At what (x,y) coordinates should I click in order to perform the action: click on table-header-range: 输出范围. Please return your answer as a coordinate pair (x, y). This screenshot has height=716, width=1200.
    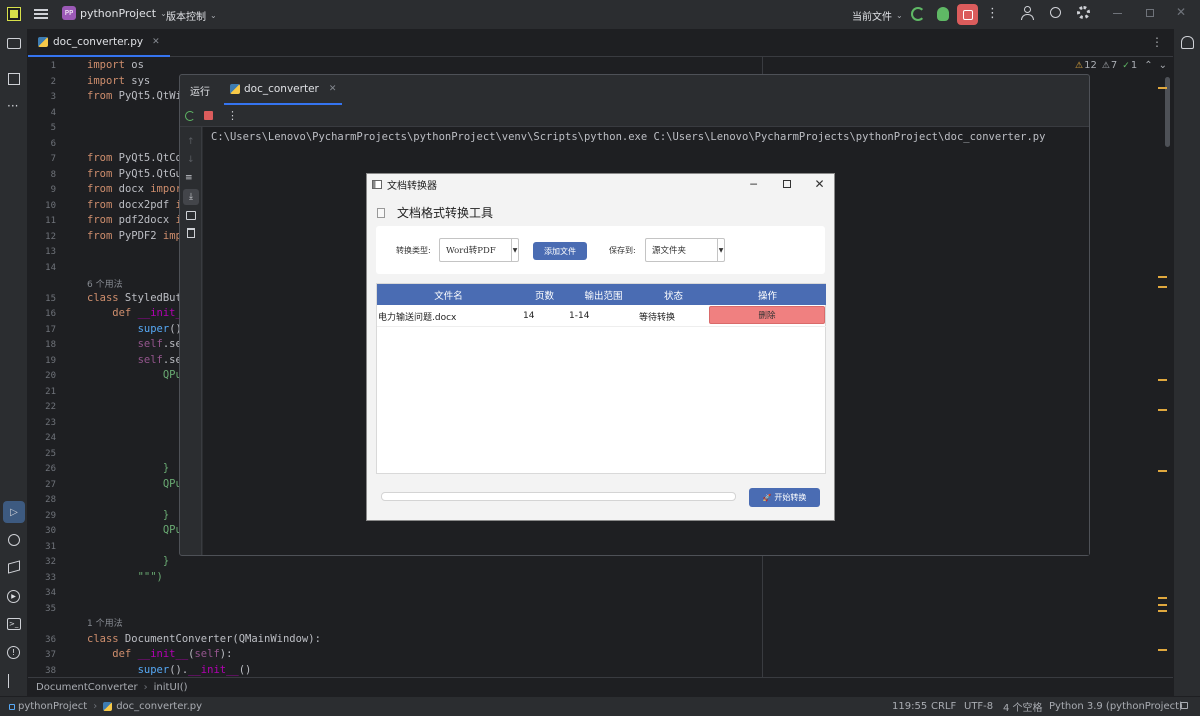
    Looking at the image, I should click on (603, 294).